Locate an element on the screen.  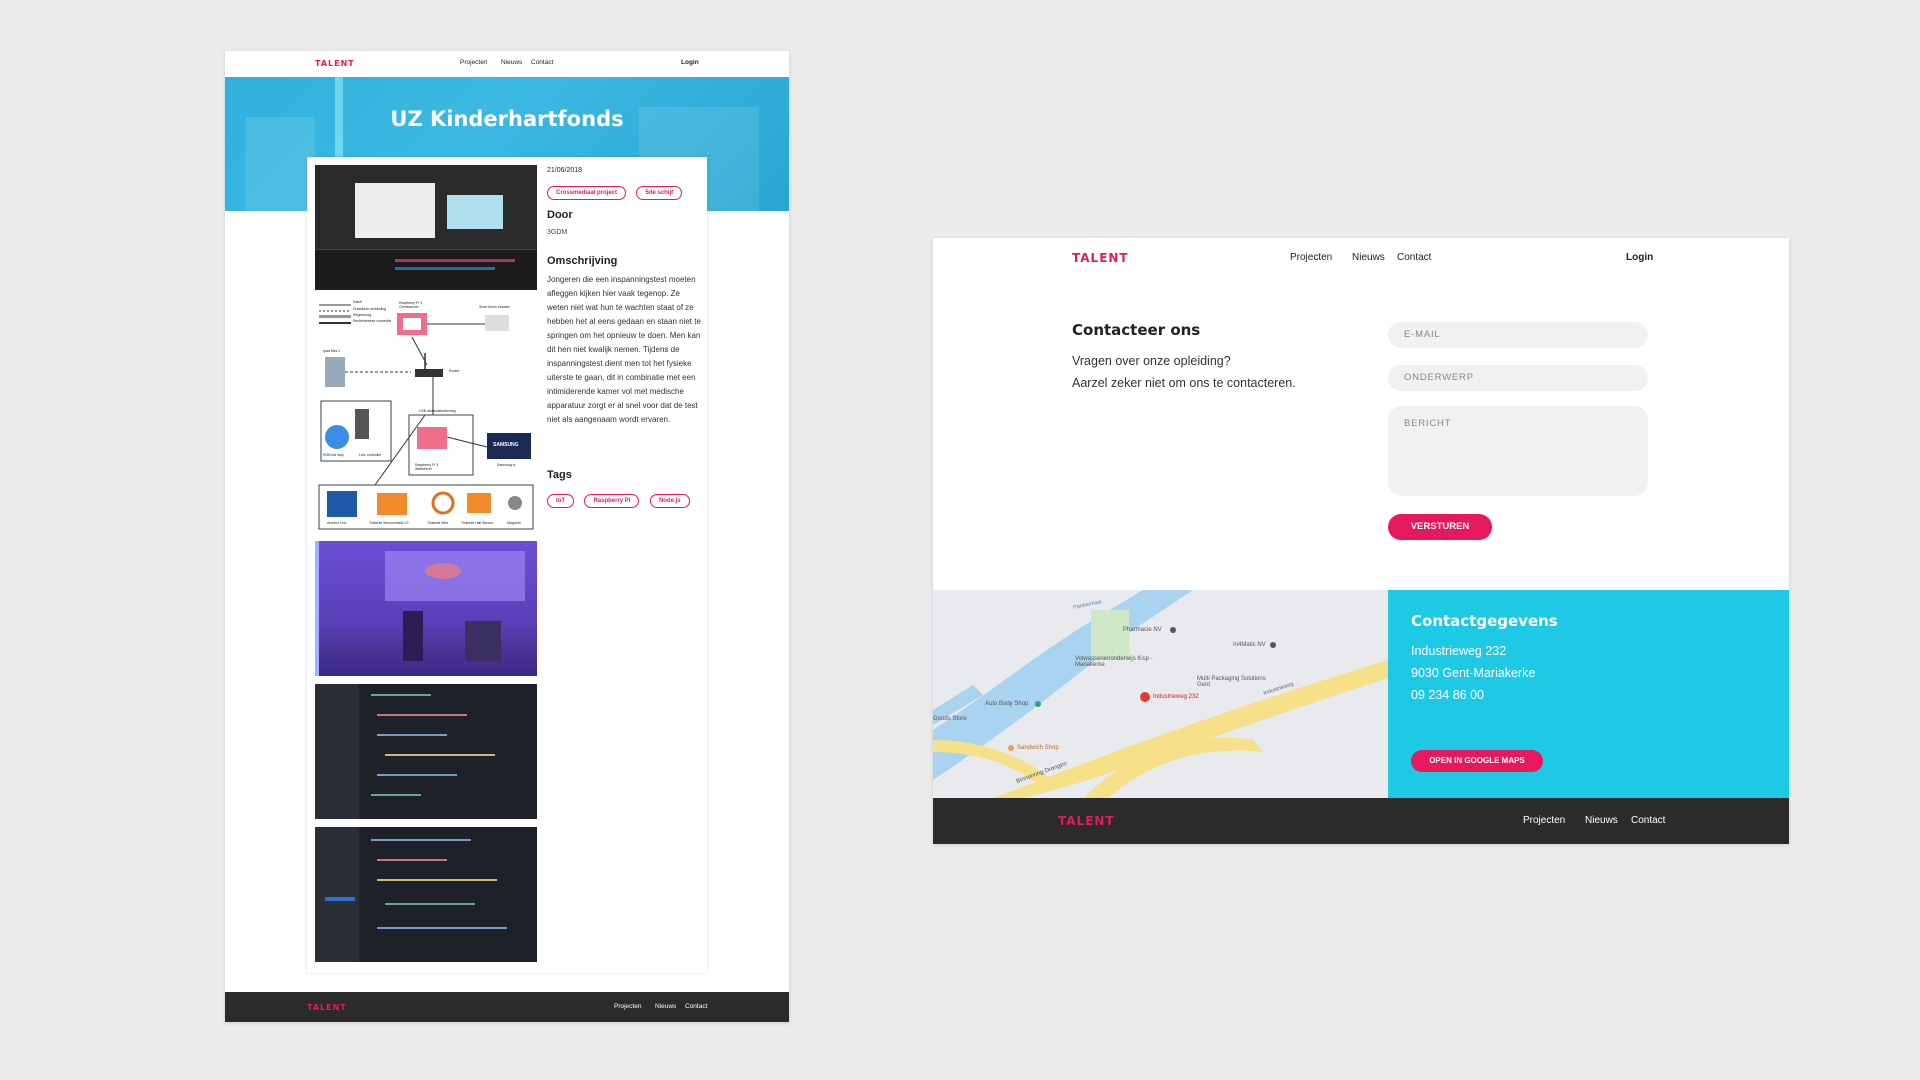
message-field: BERICHT is located at coordinates (1518, 451).